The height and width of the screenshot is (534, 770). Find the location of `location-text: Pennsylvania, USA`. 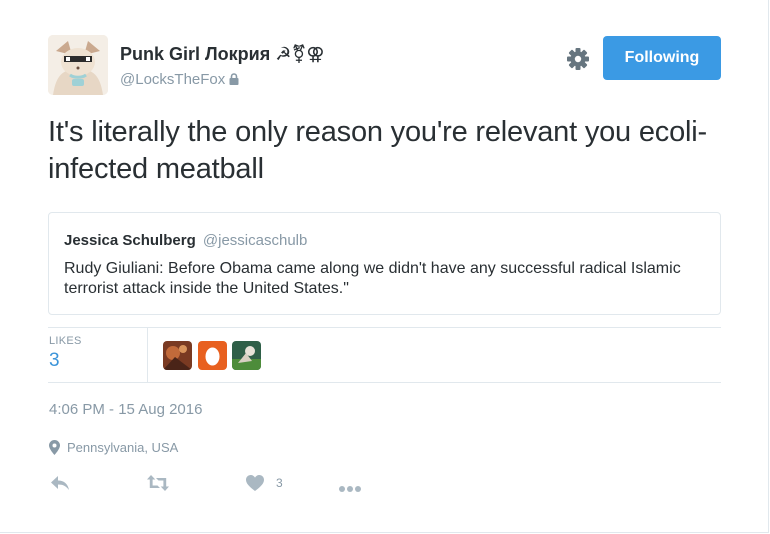

location-text: Pennsylvania, USA is located at coordinates (122, 447).